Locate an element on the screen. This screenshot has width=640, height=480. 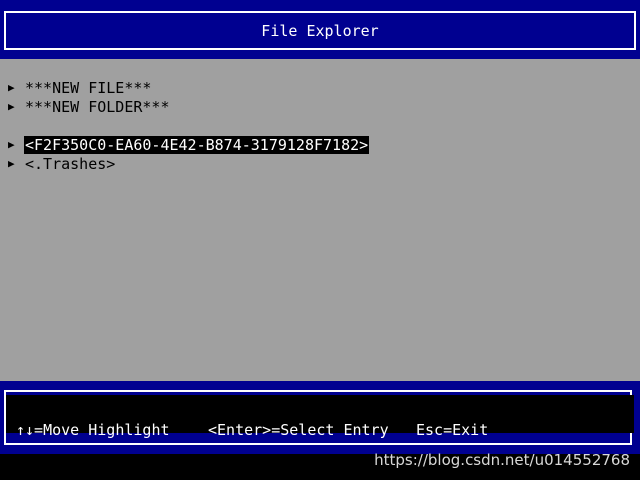
entry-label: <.Trashes> is located at coordinates (70, 164).